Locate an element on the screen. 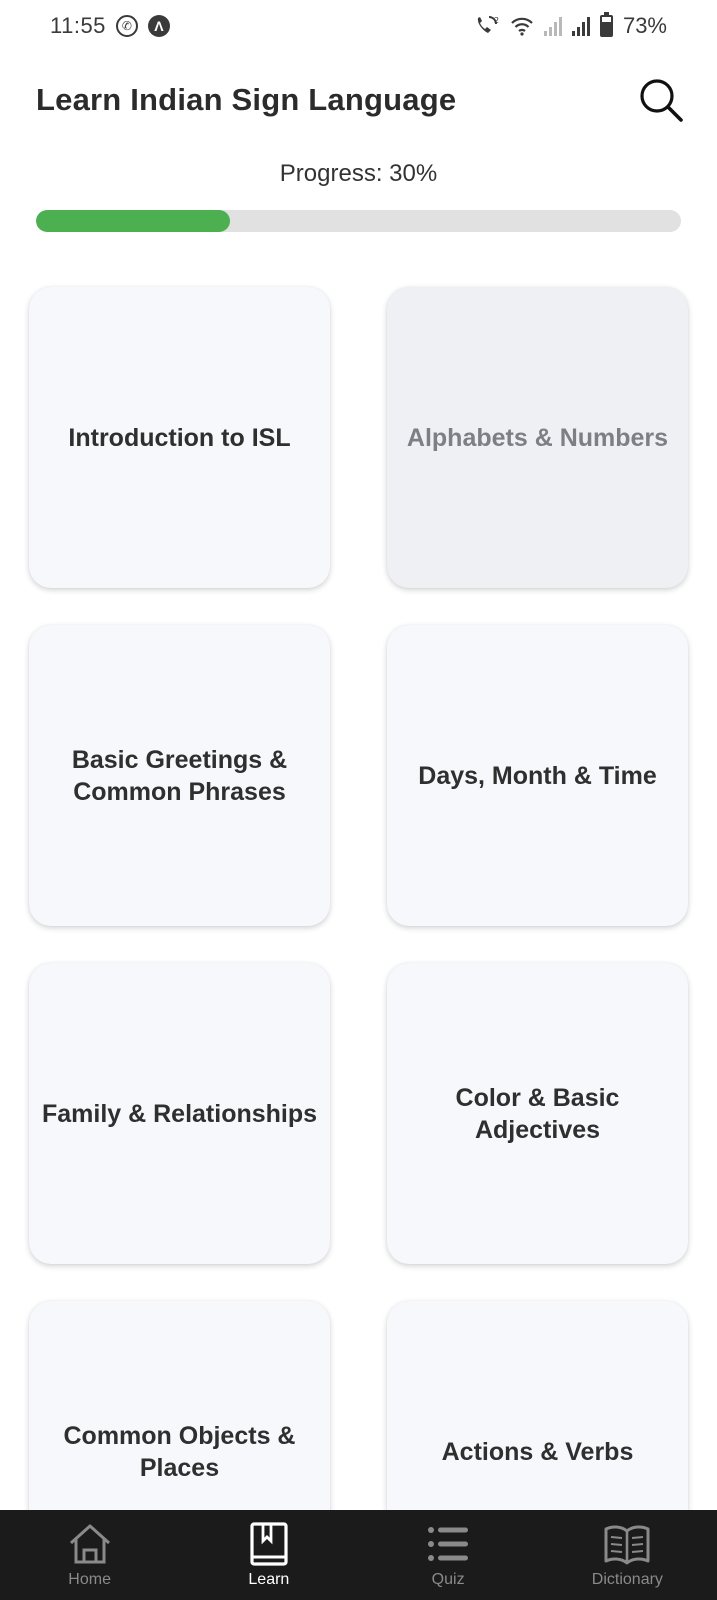  lesson-card-introduction: Introduction to ISL is located at coordinates (179, 437).